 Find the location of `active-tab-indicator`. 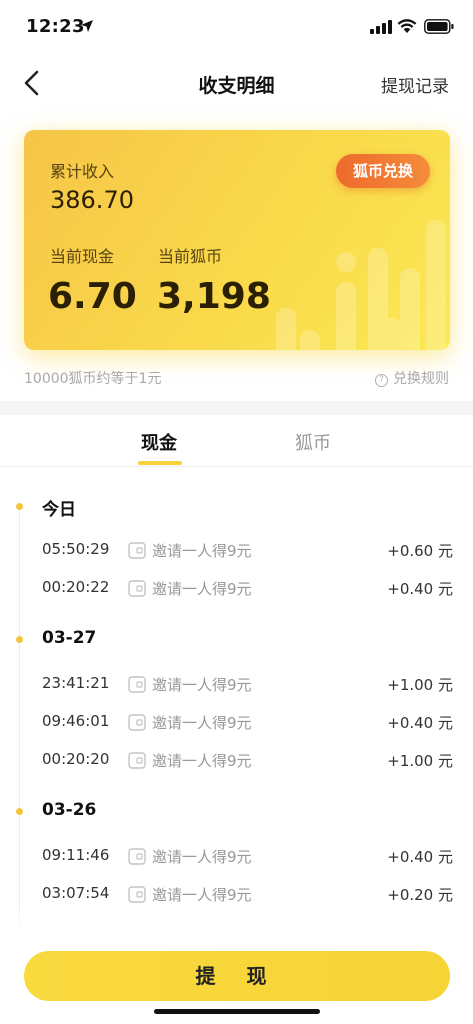

active-tab-indicator is located at coordinates (160, 463).